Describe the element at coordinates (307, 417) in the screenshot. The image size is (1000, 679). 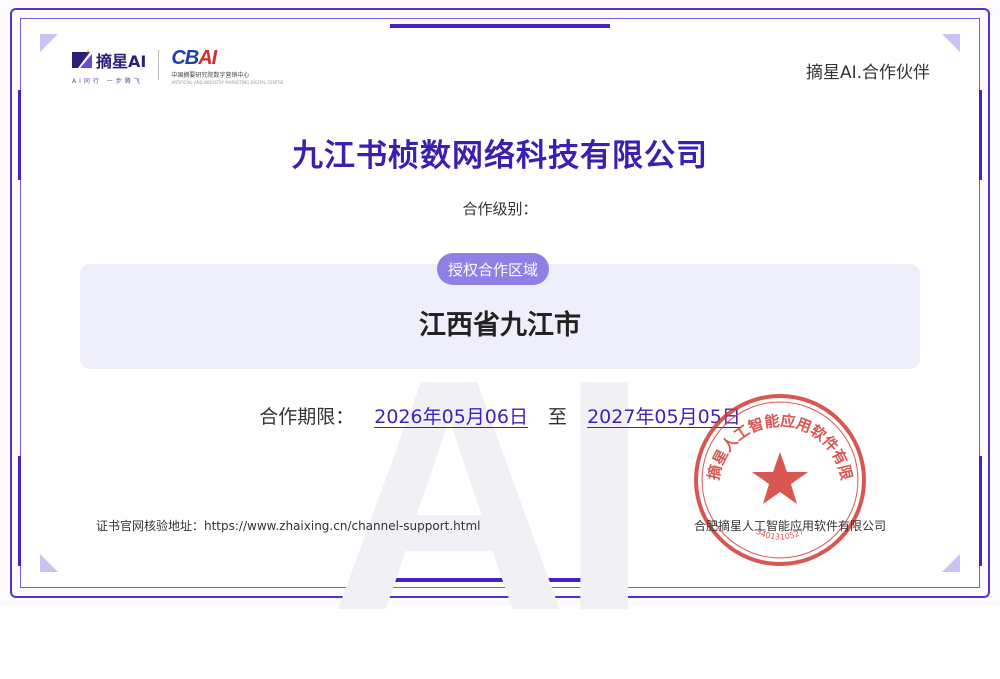
I see `period-label: 合作期限：` at that location.